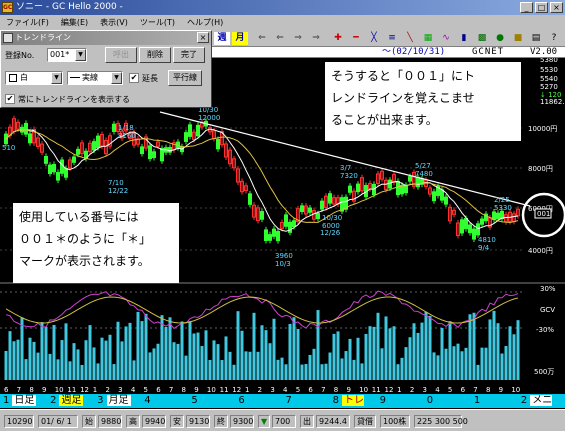 Image resolution: width=565 pixels, height=431 pixels. Describe the element at coordinates (306, 401) in the screenshot. I see `fkey-7: 7` at that location.